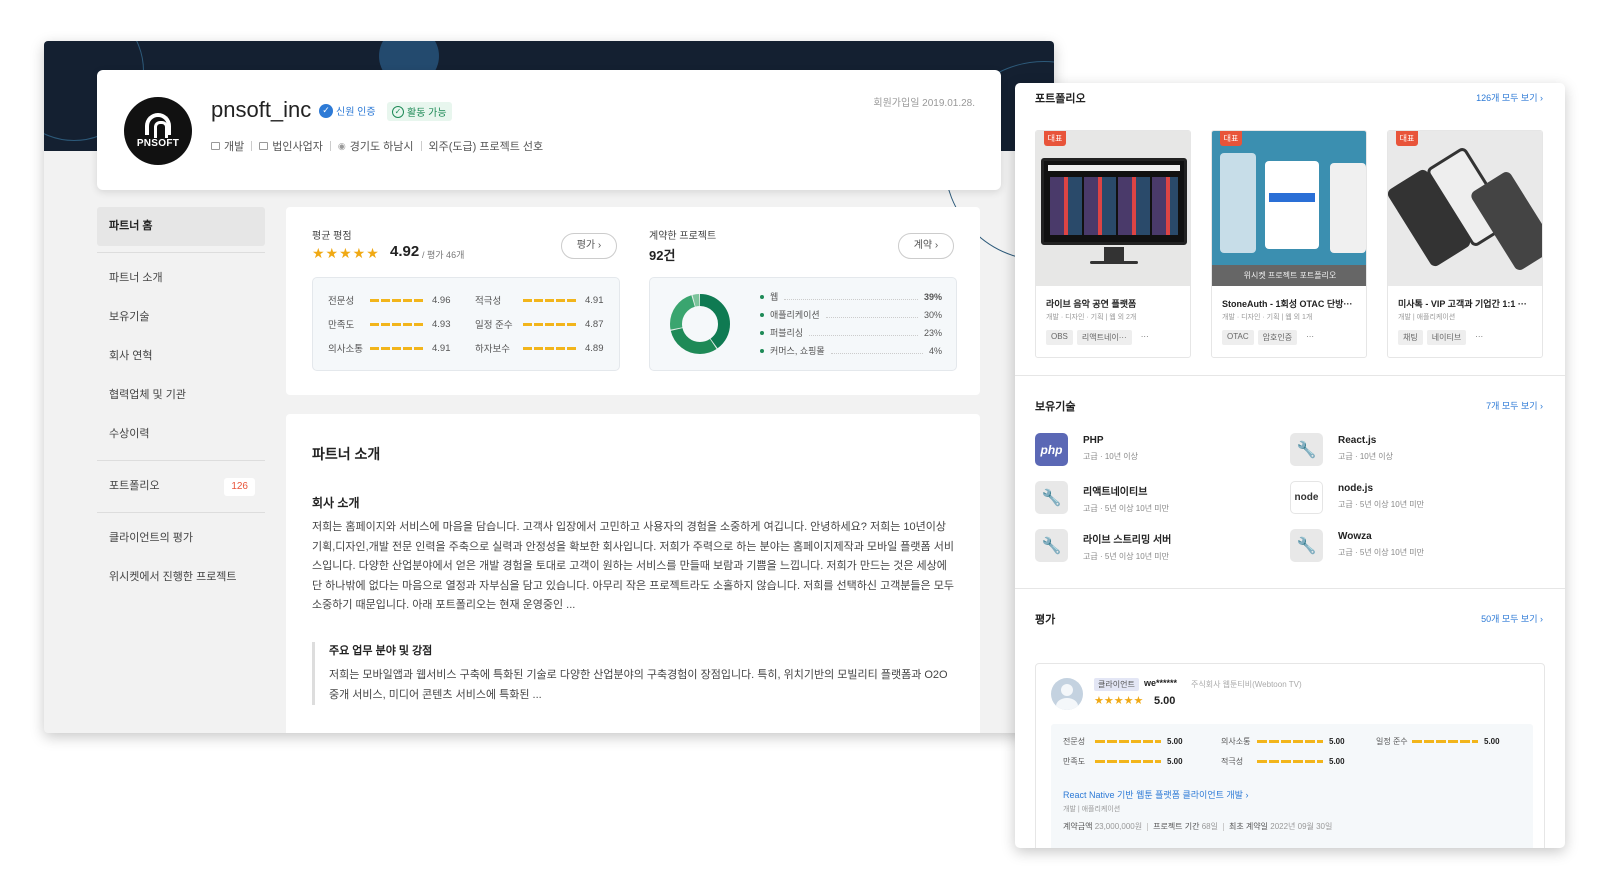 This screenshot has height=886, width=1600. What do you see at coordinates (700, 324) in the screenshot?
I see `contracts-donut-chart` at bounding box center [700, 324].